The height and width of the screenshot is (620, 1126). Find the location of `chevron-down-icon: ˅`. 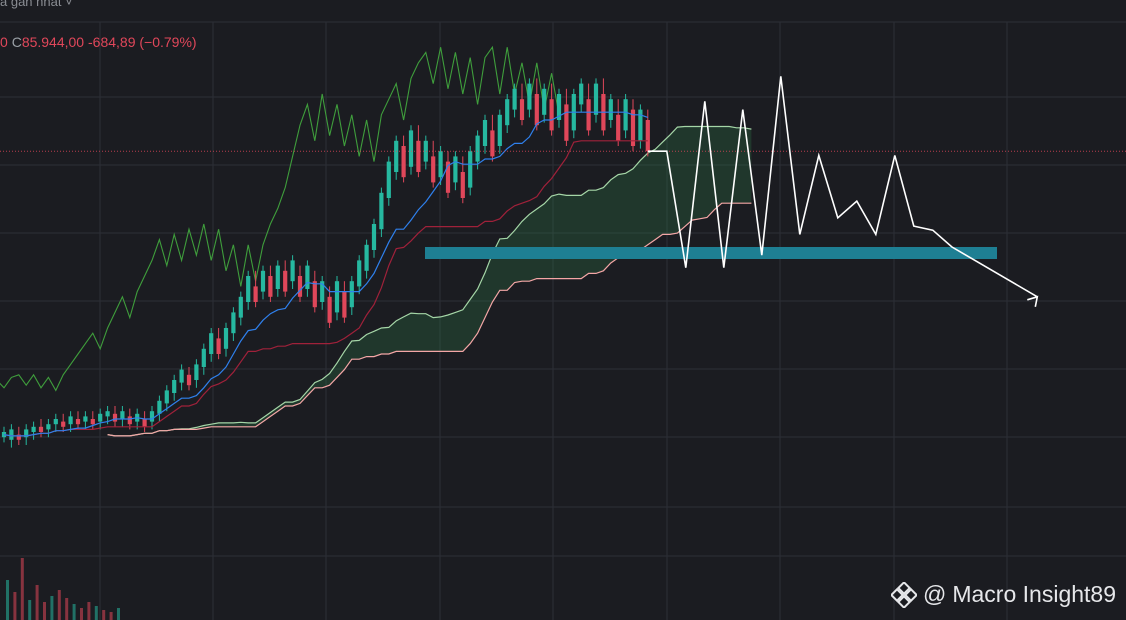

chevron-down-icon: ˅ is located at coordinates (69, 4).